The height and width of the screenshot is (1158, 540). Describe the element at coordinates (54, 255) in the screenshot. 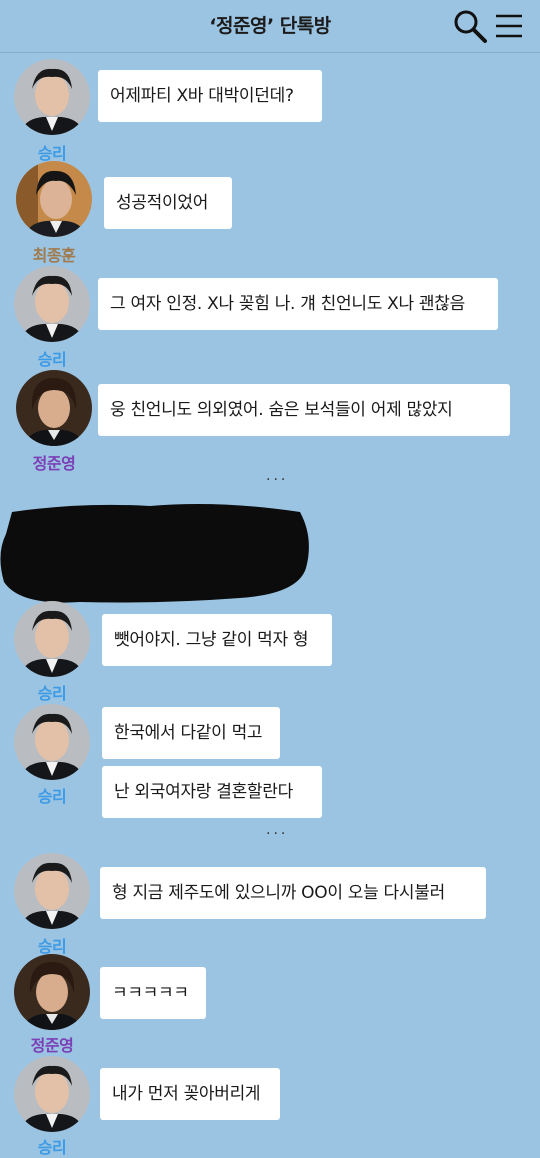

I see `sender-name: 최종훈` at that location.